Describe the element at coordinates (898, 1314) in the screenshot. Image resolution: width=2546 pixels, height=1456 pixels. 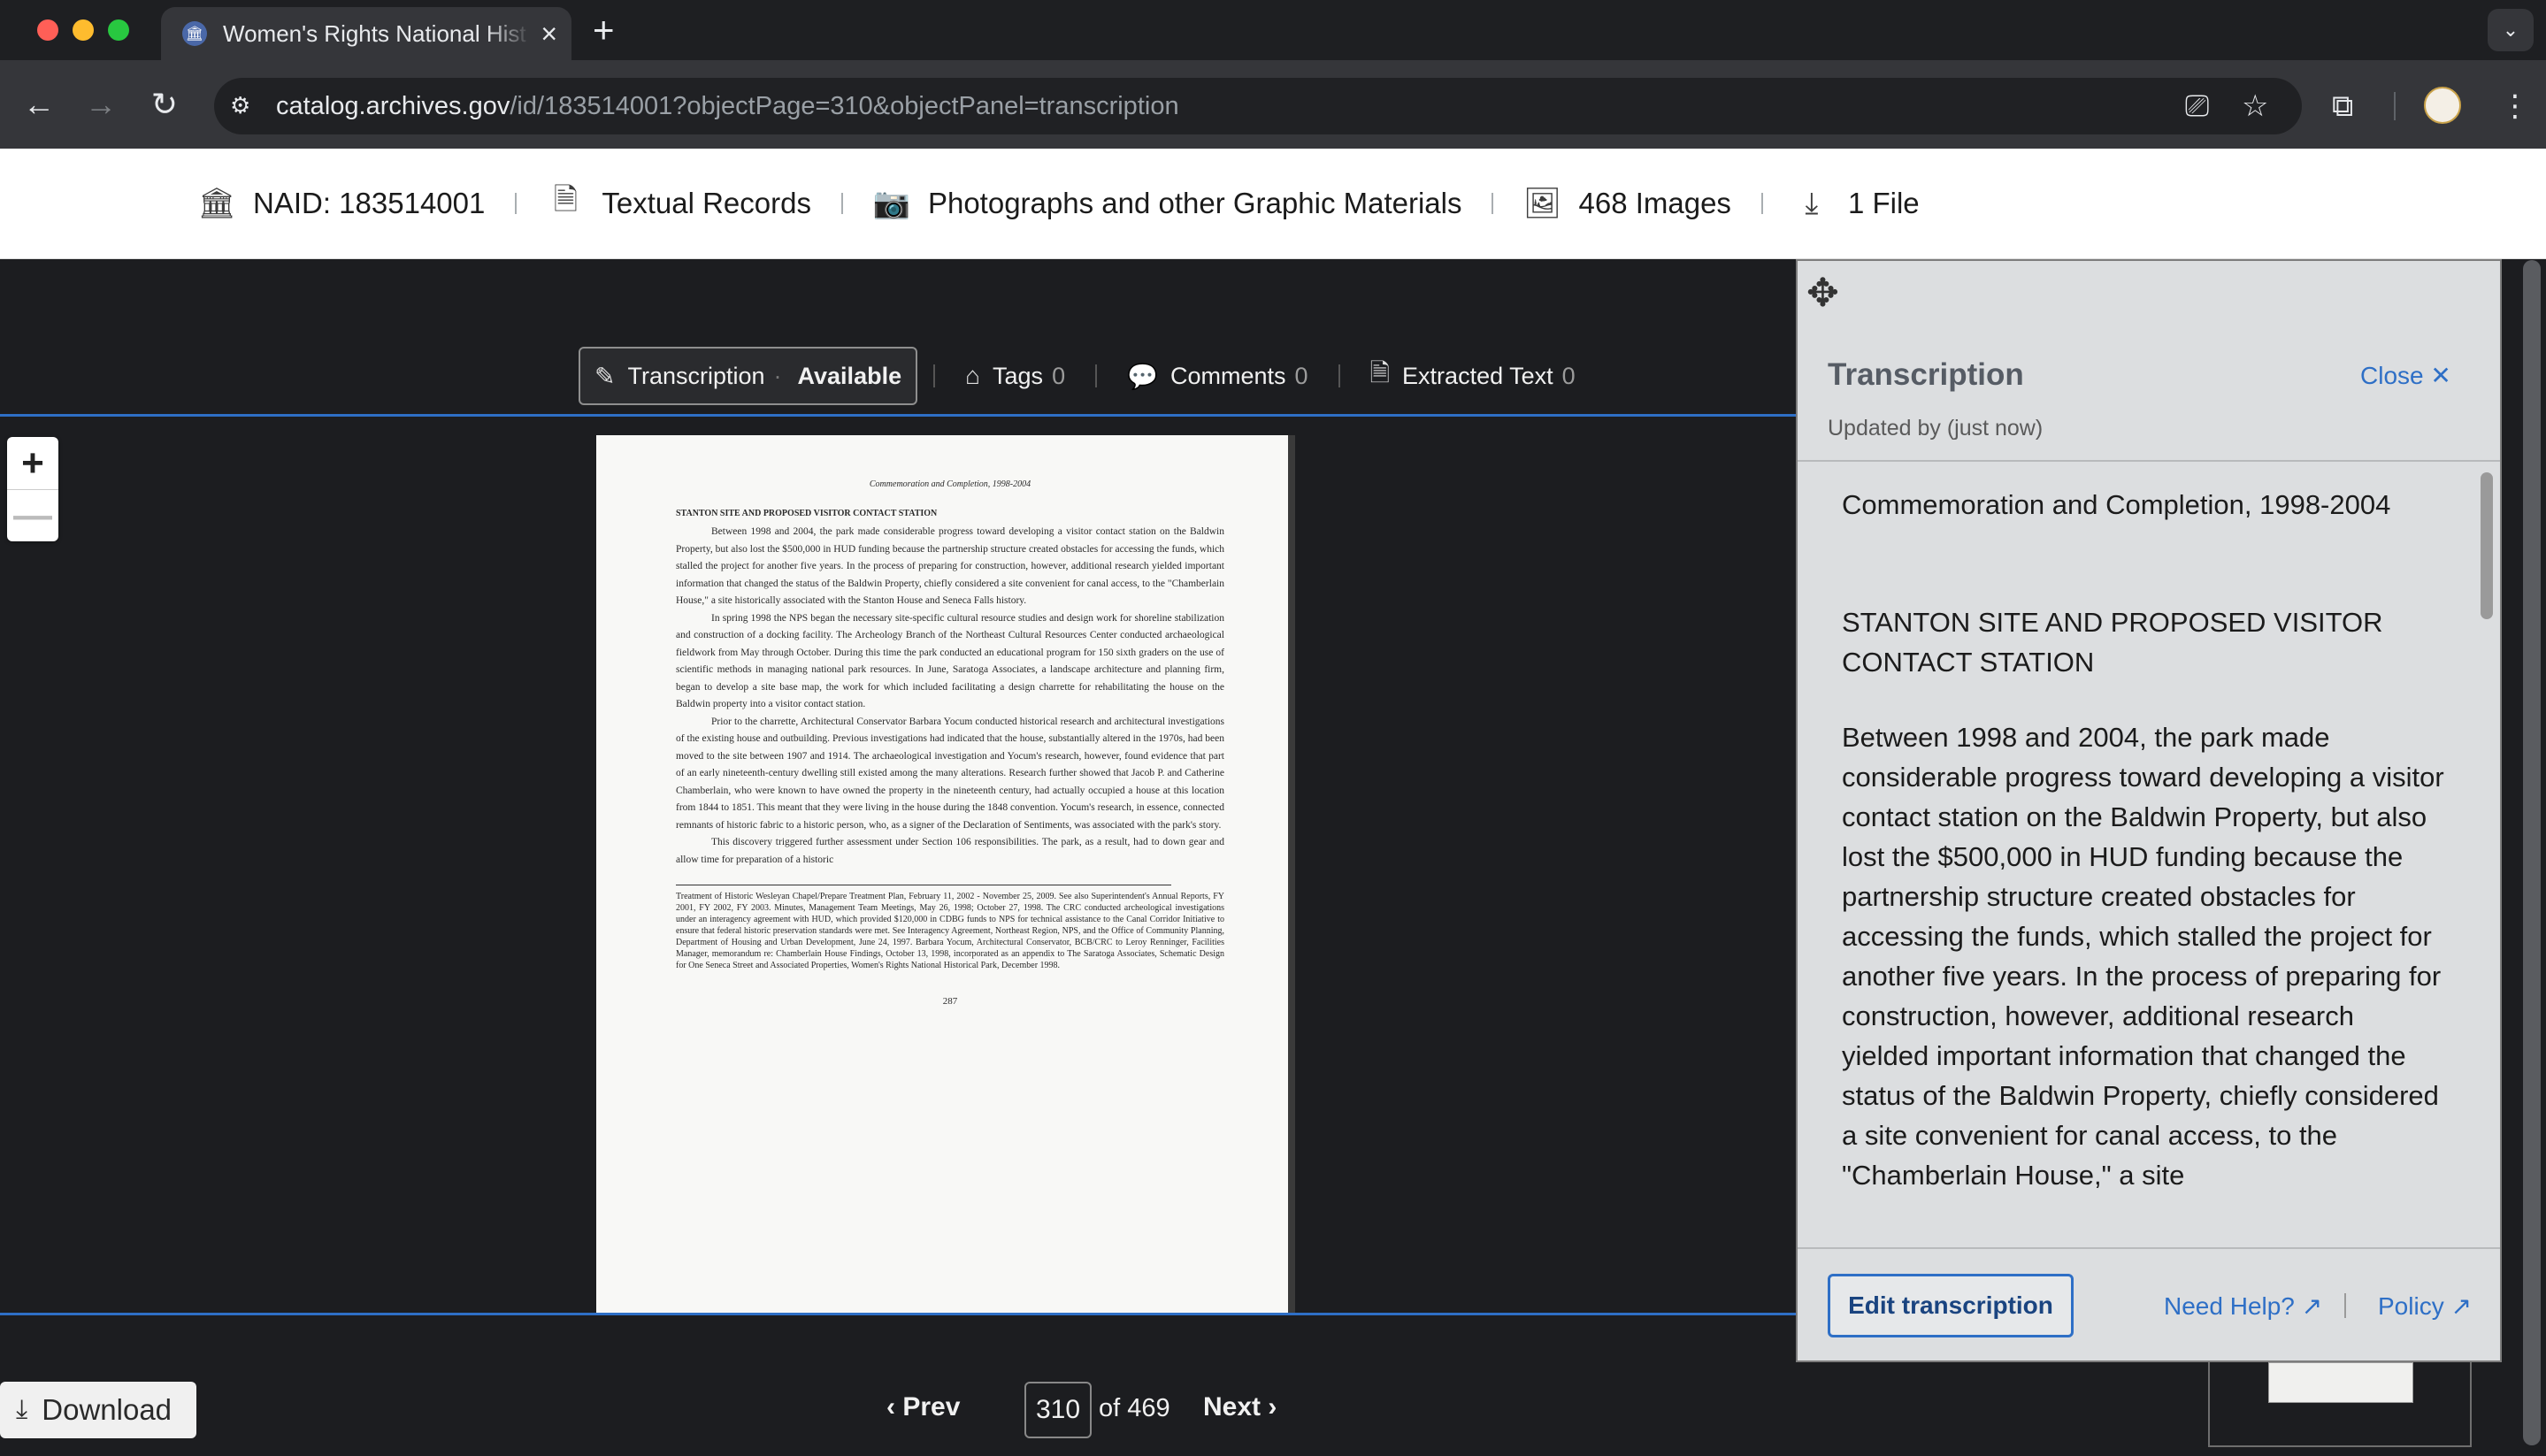
I see `viewer-bottom-border` at that location.